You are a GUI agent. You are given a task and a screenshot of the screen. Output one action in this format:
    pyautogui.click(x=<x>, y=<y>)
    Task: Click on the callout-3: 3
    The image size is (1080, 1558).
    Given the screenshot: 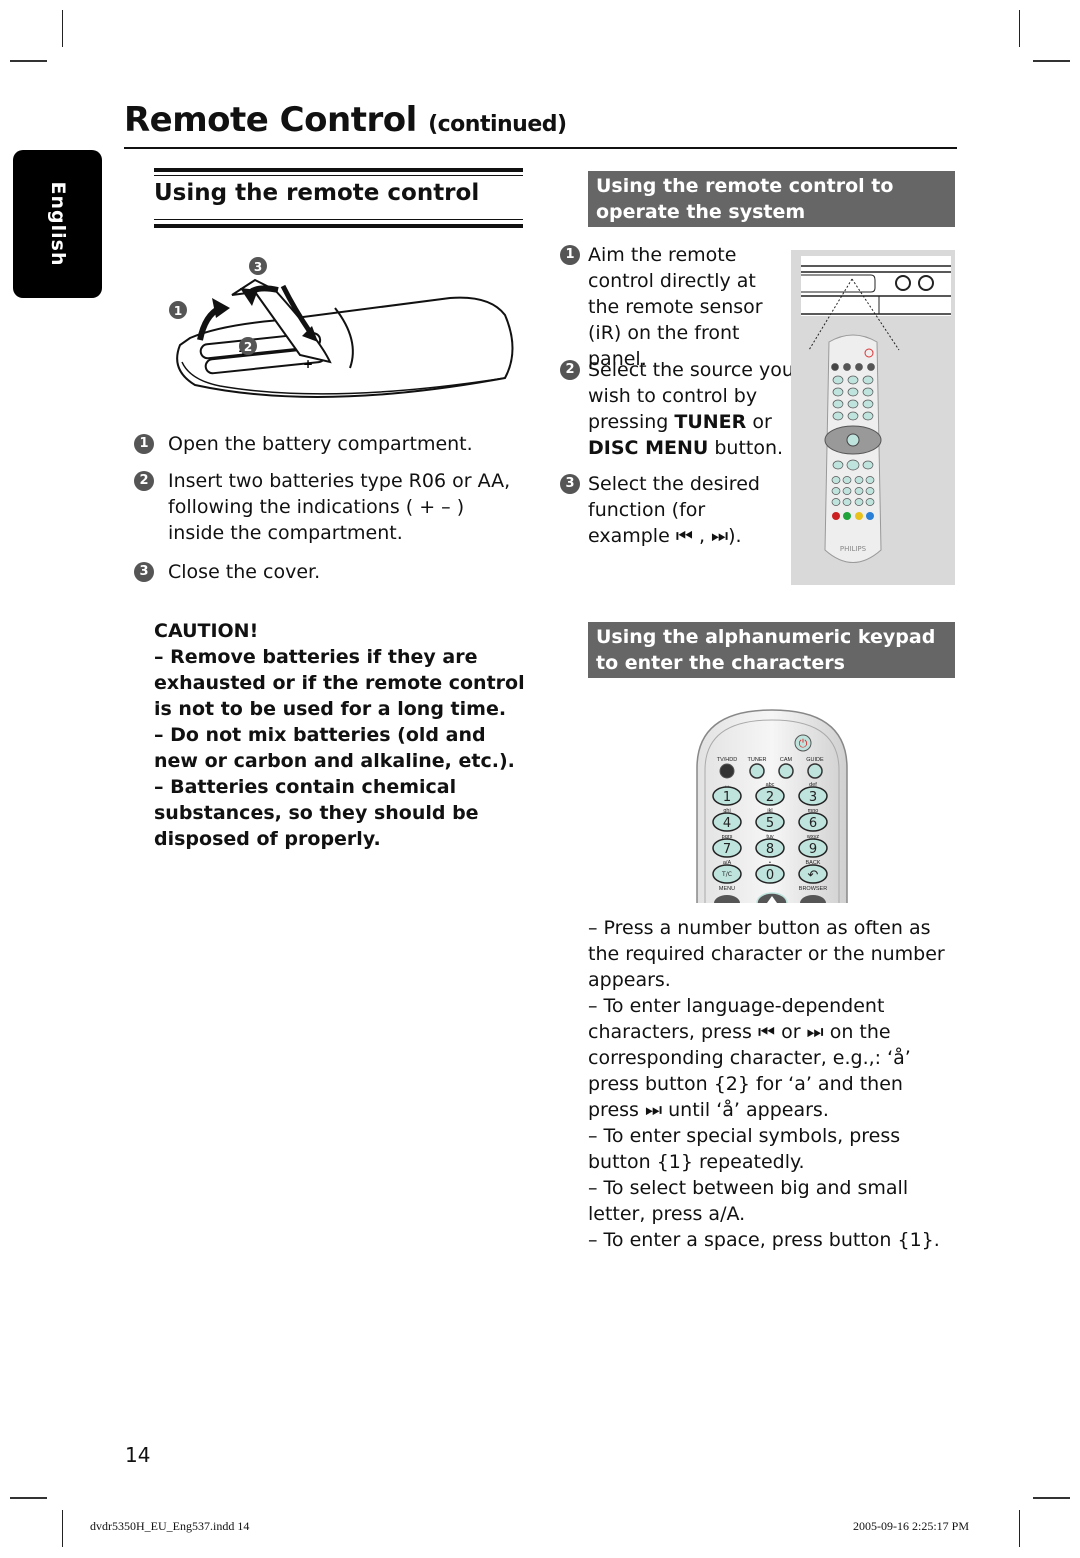 What is the action you would take?
    pyautogui.click(x=258, y=267)
    